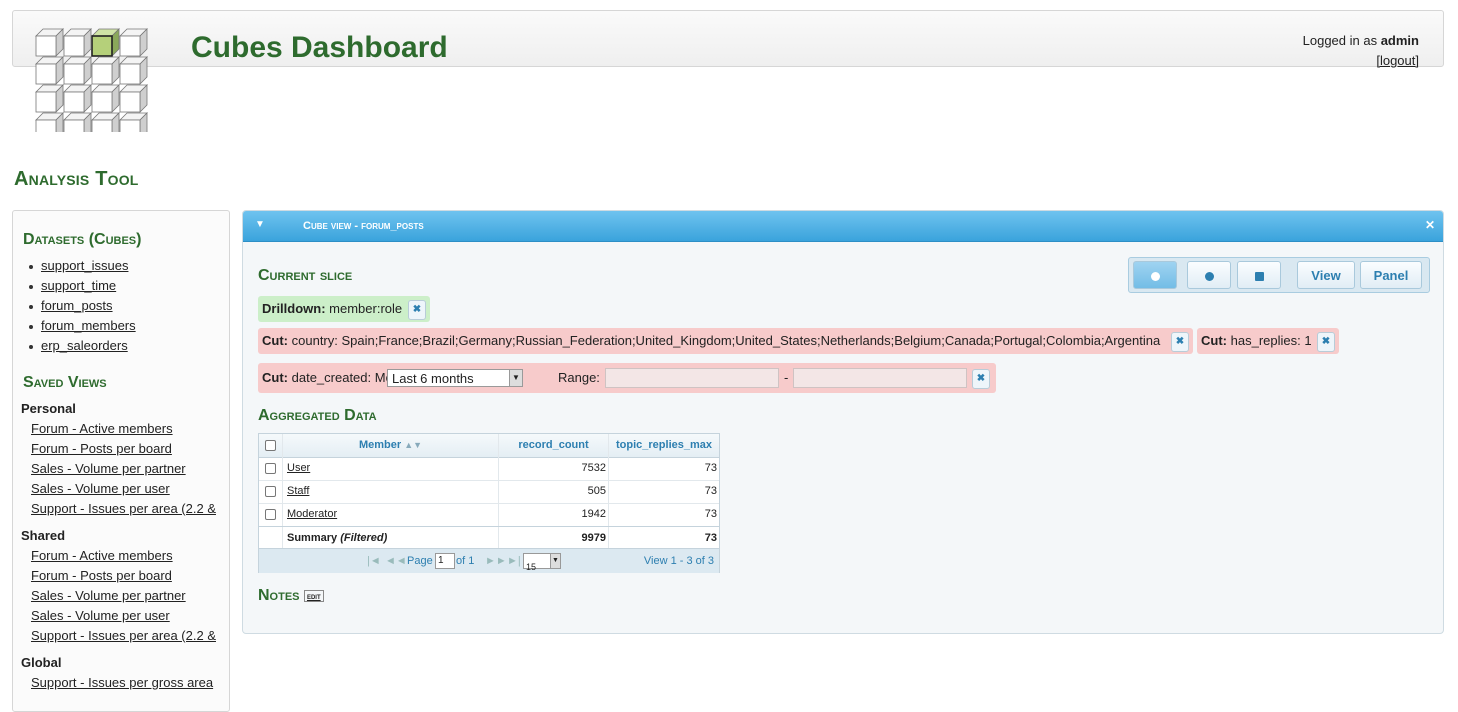 Image resolution: width=1458 pixels, height=712 pixels. Describe the element at coordinates (1259, 275) in the screenshot. I see `table-button` at that location.